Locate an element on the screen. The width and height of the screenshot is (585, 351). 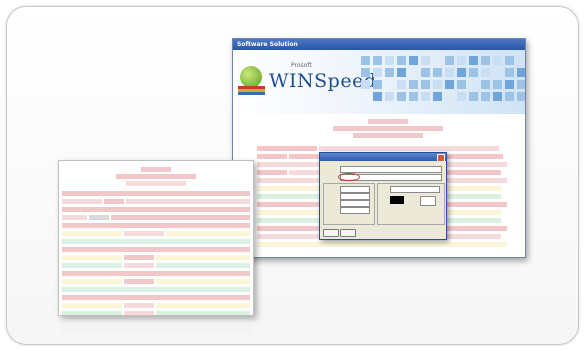
banner-mosaic is located at coordinates (443, 78).